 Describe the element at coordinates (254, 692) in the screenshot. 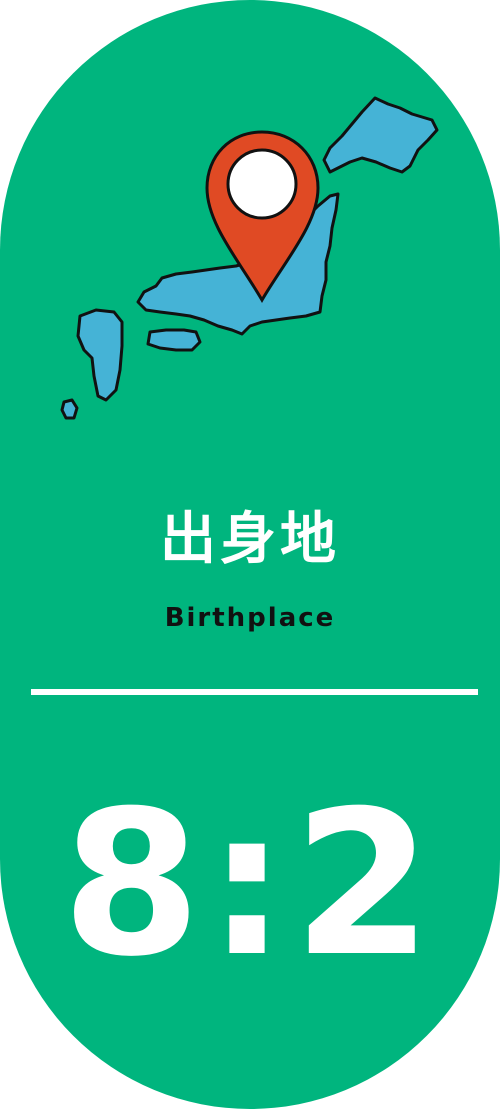

I see `divider` at that location.